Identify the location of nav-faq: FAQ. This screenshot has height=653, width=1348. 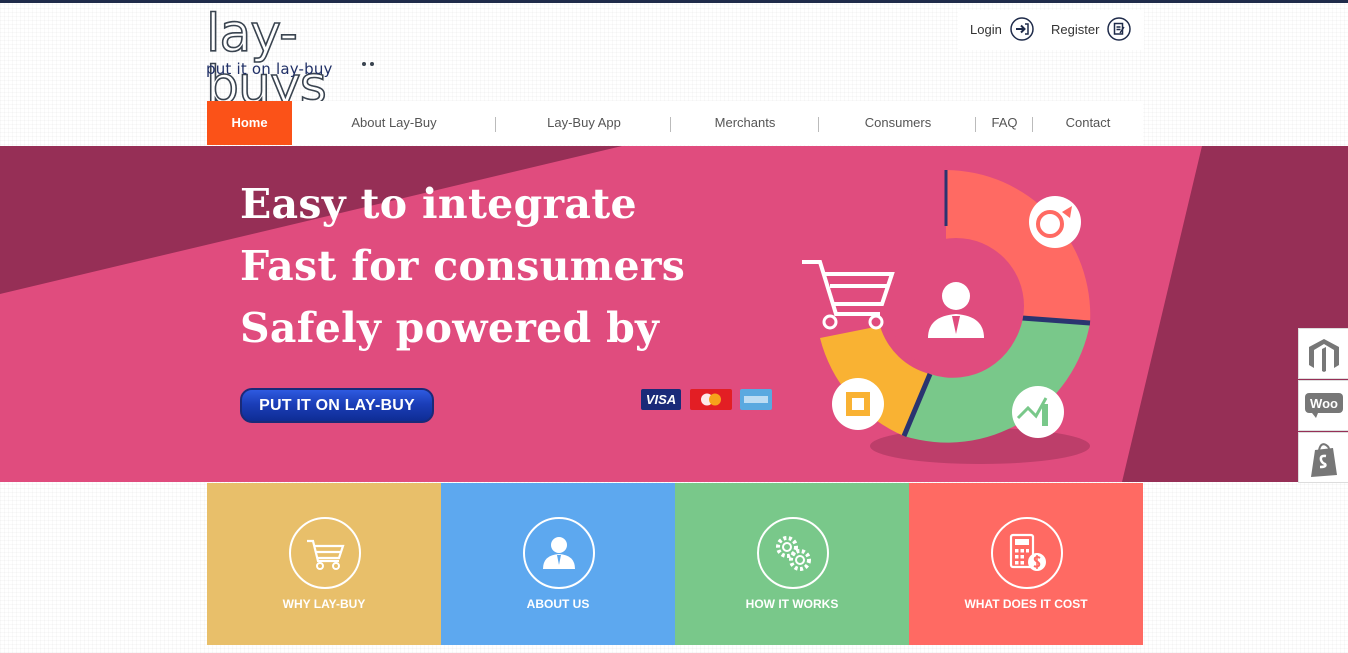
(1004, 123).